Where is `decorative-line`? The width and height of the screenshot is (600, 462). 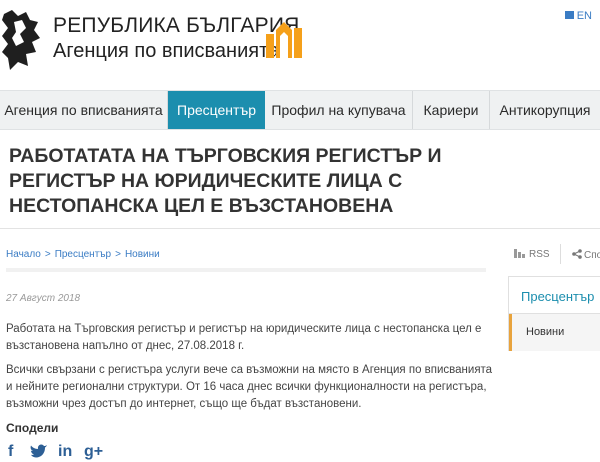
decorative-line is located at coordinates (246, 270).